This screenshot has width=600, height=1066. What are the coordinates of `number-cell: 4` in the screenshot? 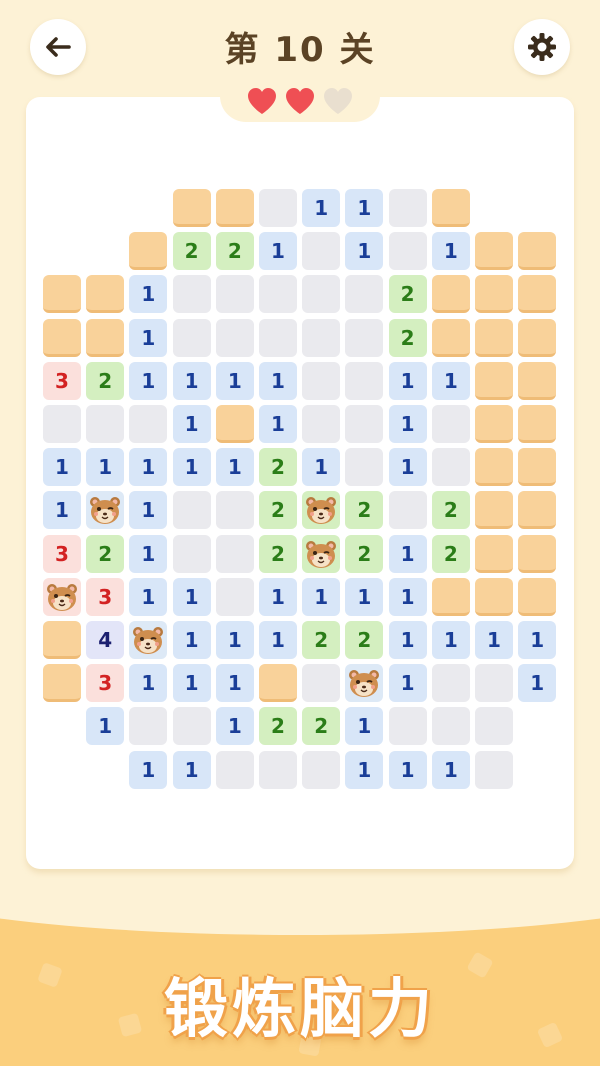 It's located at (105, 640).